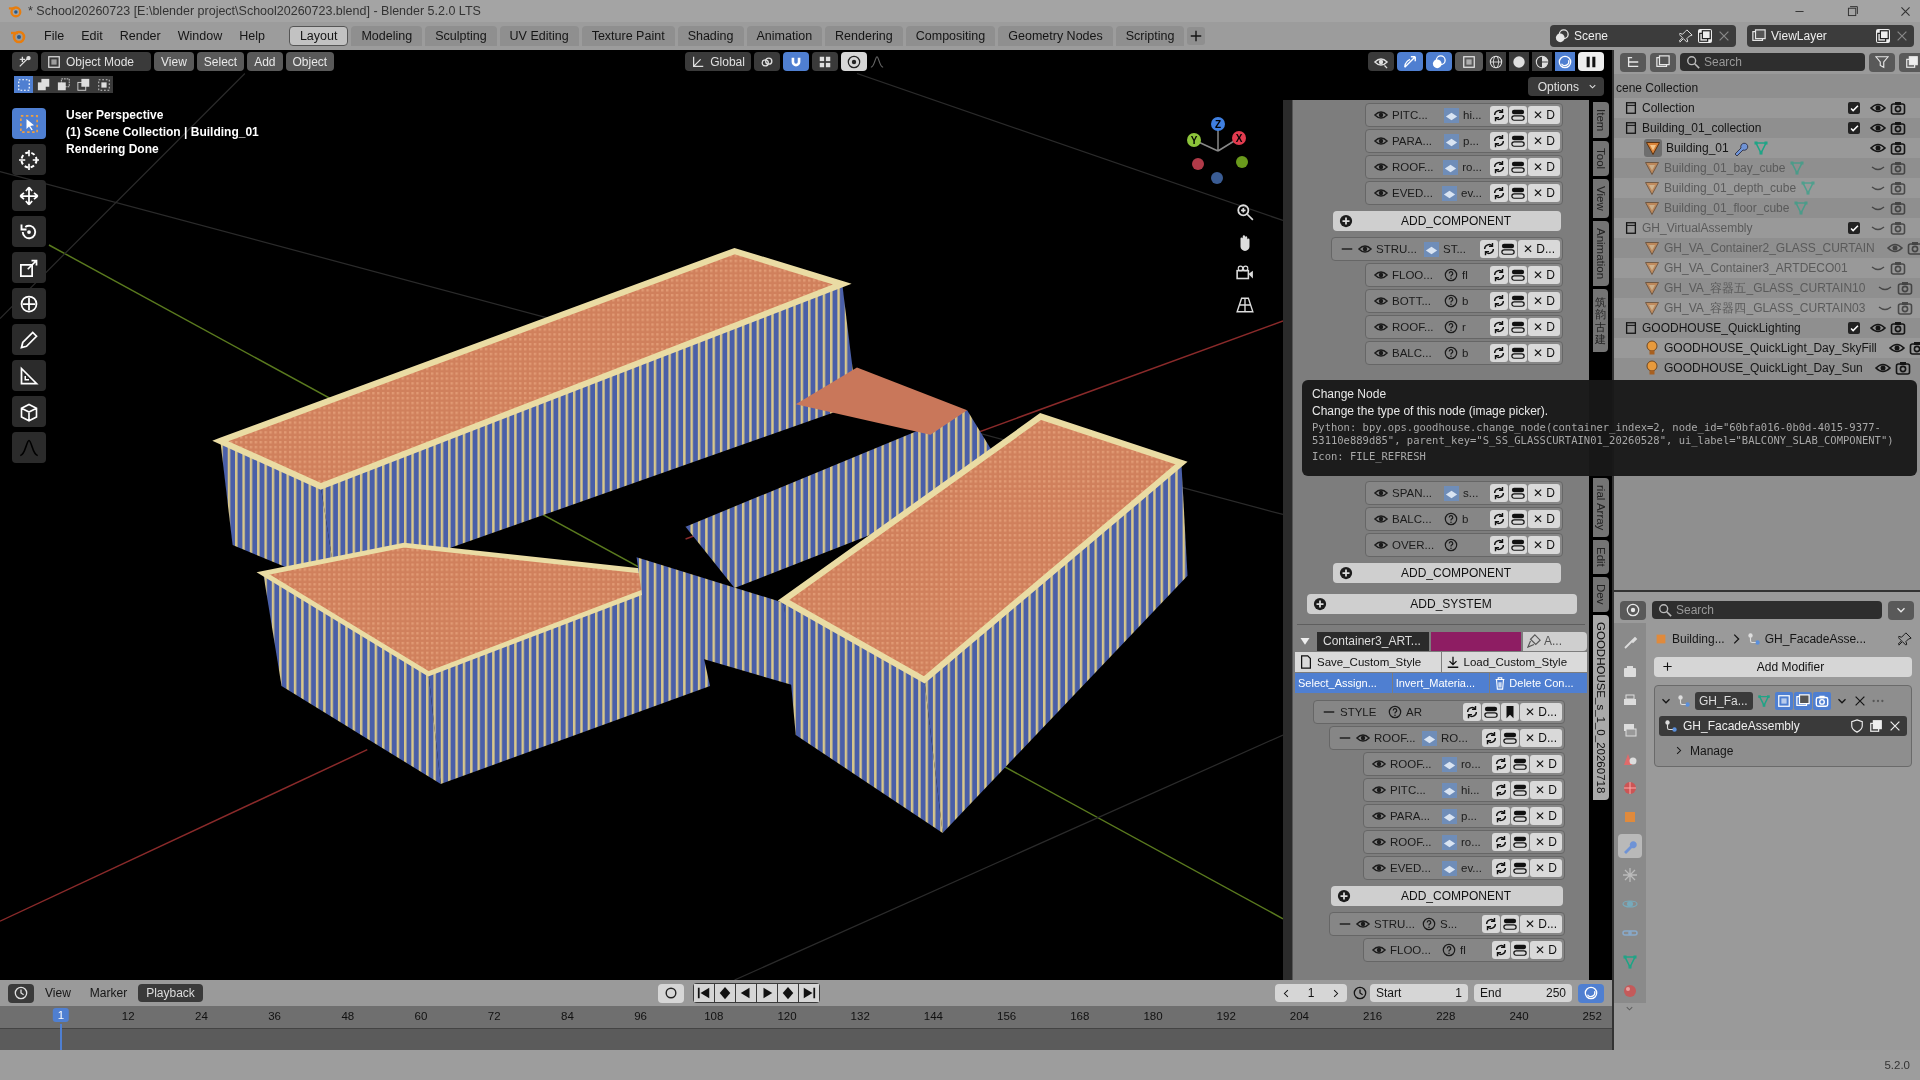  I want to click on workspace-tab: UV Editing, so click(539, 36).